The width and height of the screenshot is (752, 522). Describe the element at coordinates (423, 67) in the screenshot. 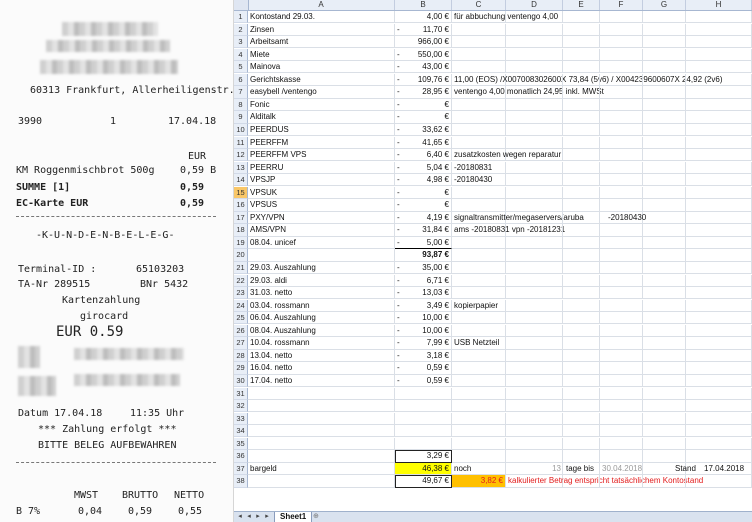

I see `cell-b: - 43,00 €` at that location.